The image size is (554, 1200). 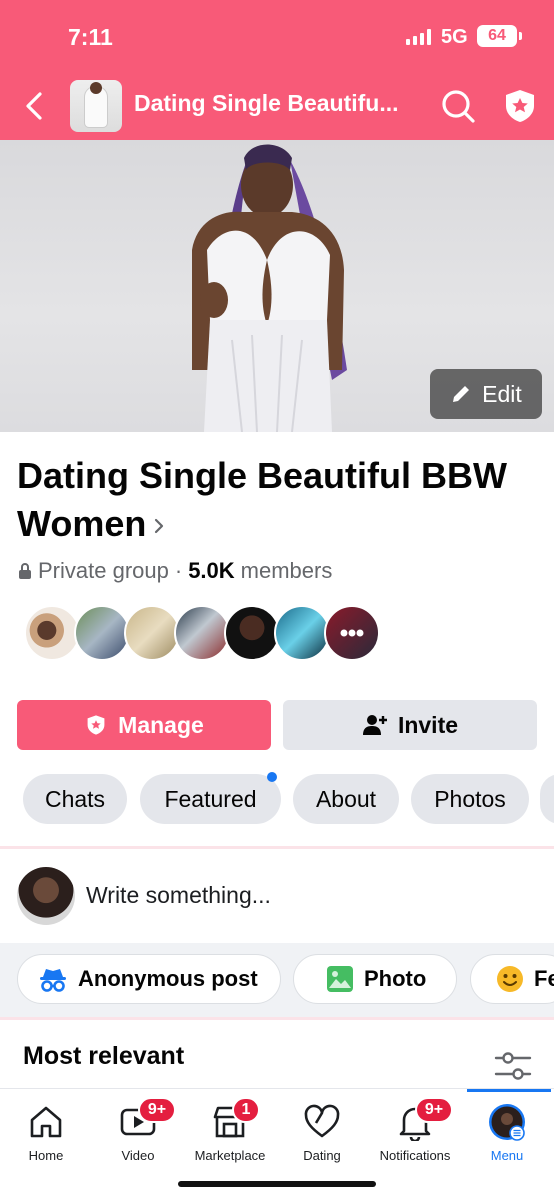 What do you see at coordinates (415, 1155) in the screenshot?
I see `nav-label: Notifications` at bounding box center [415, 1155].